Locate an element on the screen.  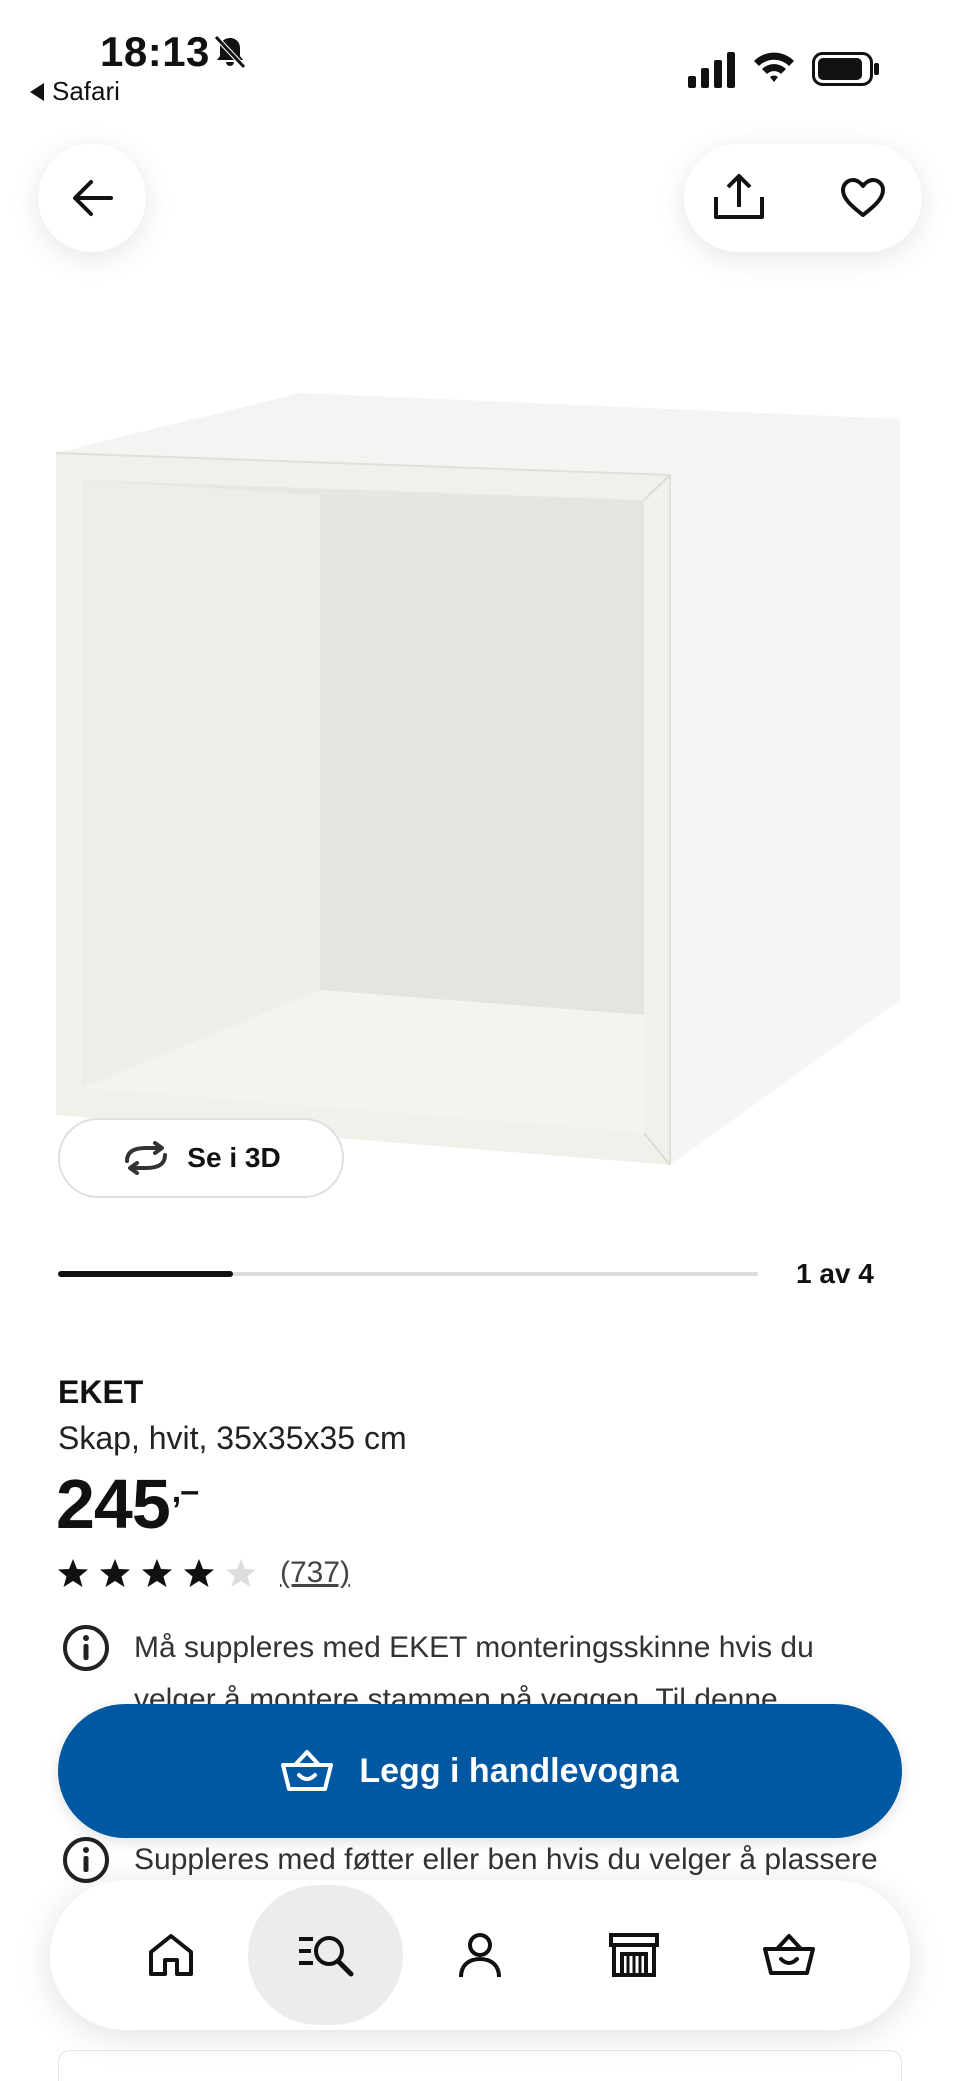
back-triangle-icon is located at coordinates (37, 91).